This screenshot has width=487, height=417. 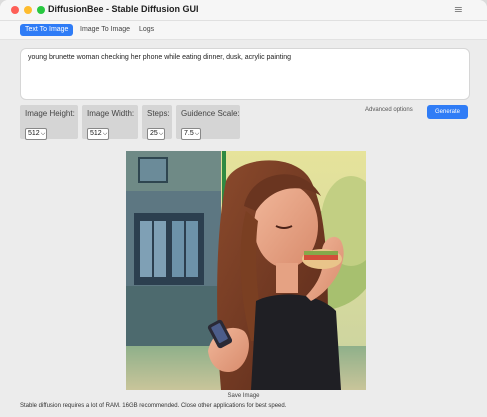 What do you see at coordinates (50, 113) in the screenshot?
I see `image-height-label: Image Height:` at bounding box center [50, 113].